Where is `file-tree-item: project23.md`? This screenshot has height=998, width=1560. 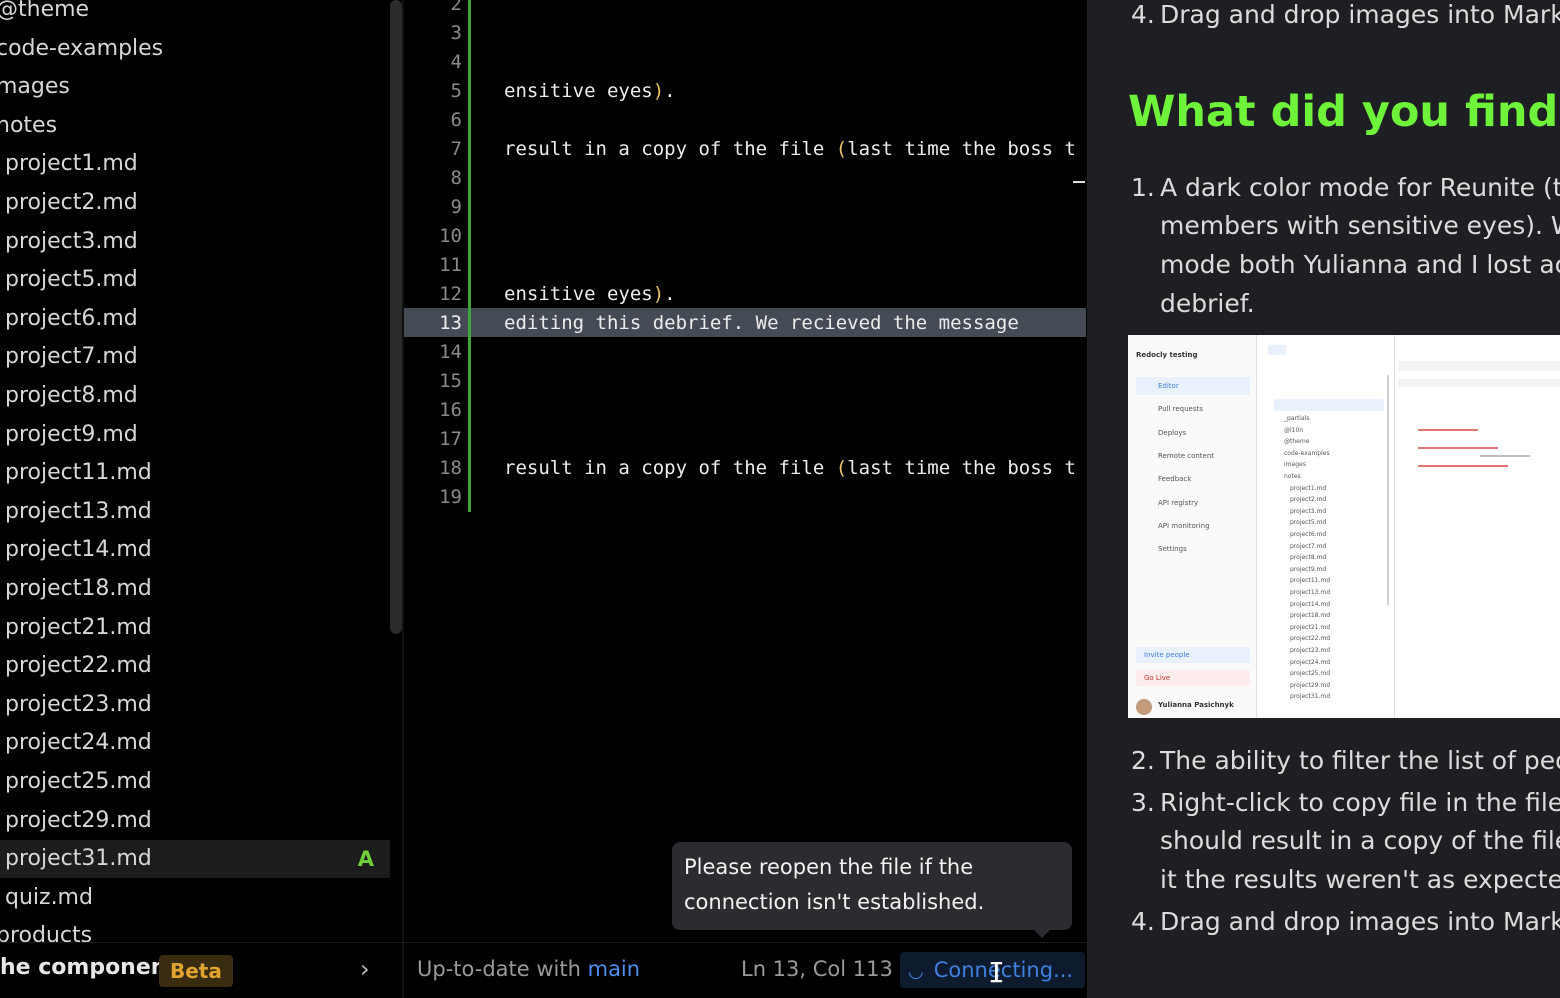 file-tree-item: project23.md is located at coordinates (195, 705).